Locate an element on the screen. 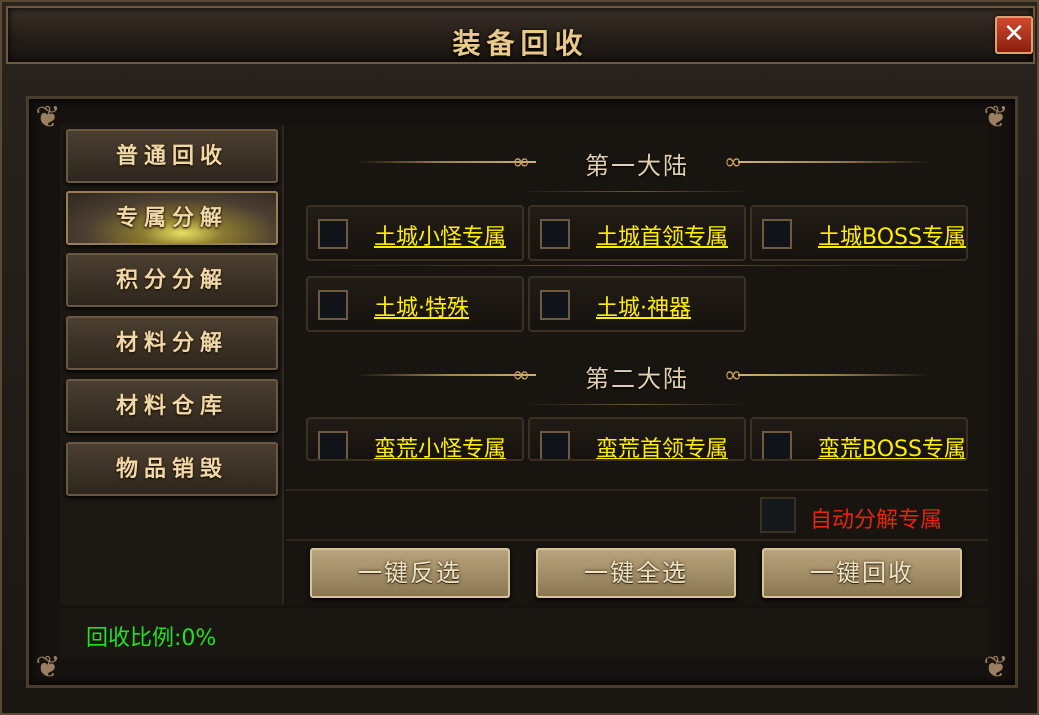 This screenshot has width=1039, height=715. sidebar-item-exclusive-decompose: 专属分解 is located at coordinates (172, 218).